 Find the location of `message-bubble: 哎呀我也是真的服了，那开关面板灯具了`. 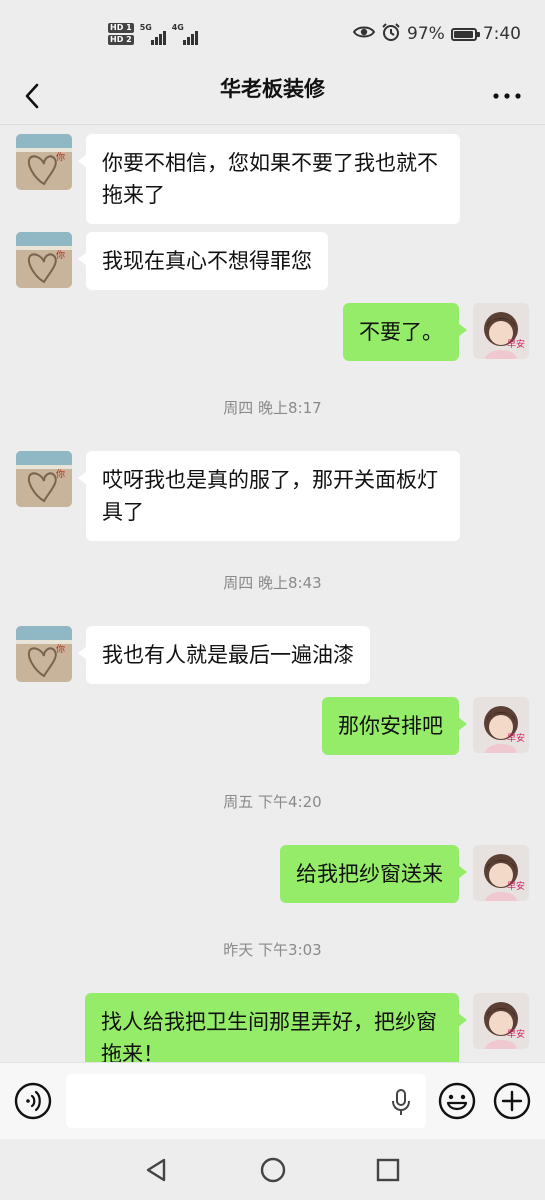

message-bubble: 哎呀我也是真的服了，那开关面板灯具了 is located at coordinates (269, 496).